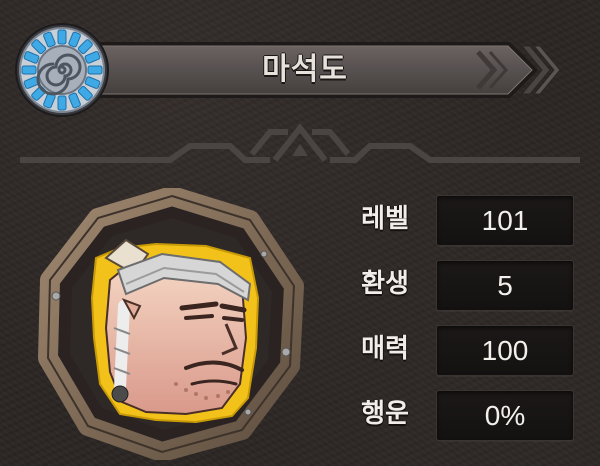 Image resolution: width=600 pixels, height=466 pixels. I want to click on title-banner: 마석도, so click(320, 70).